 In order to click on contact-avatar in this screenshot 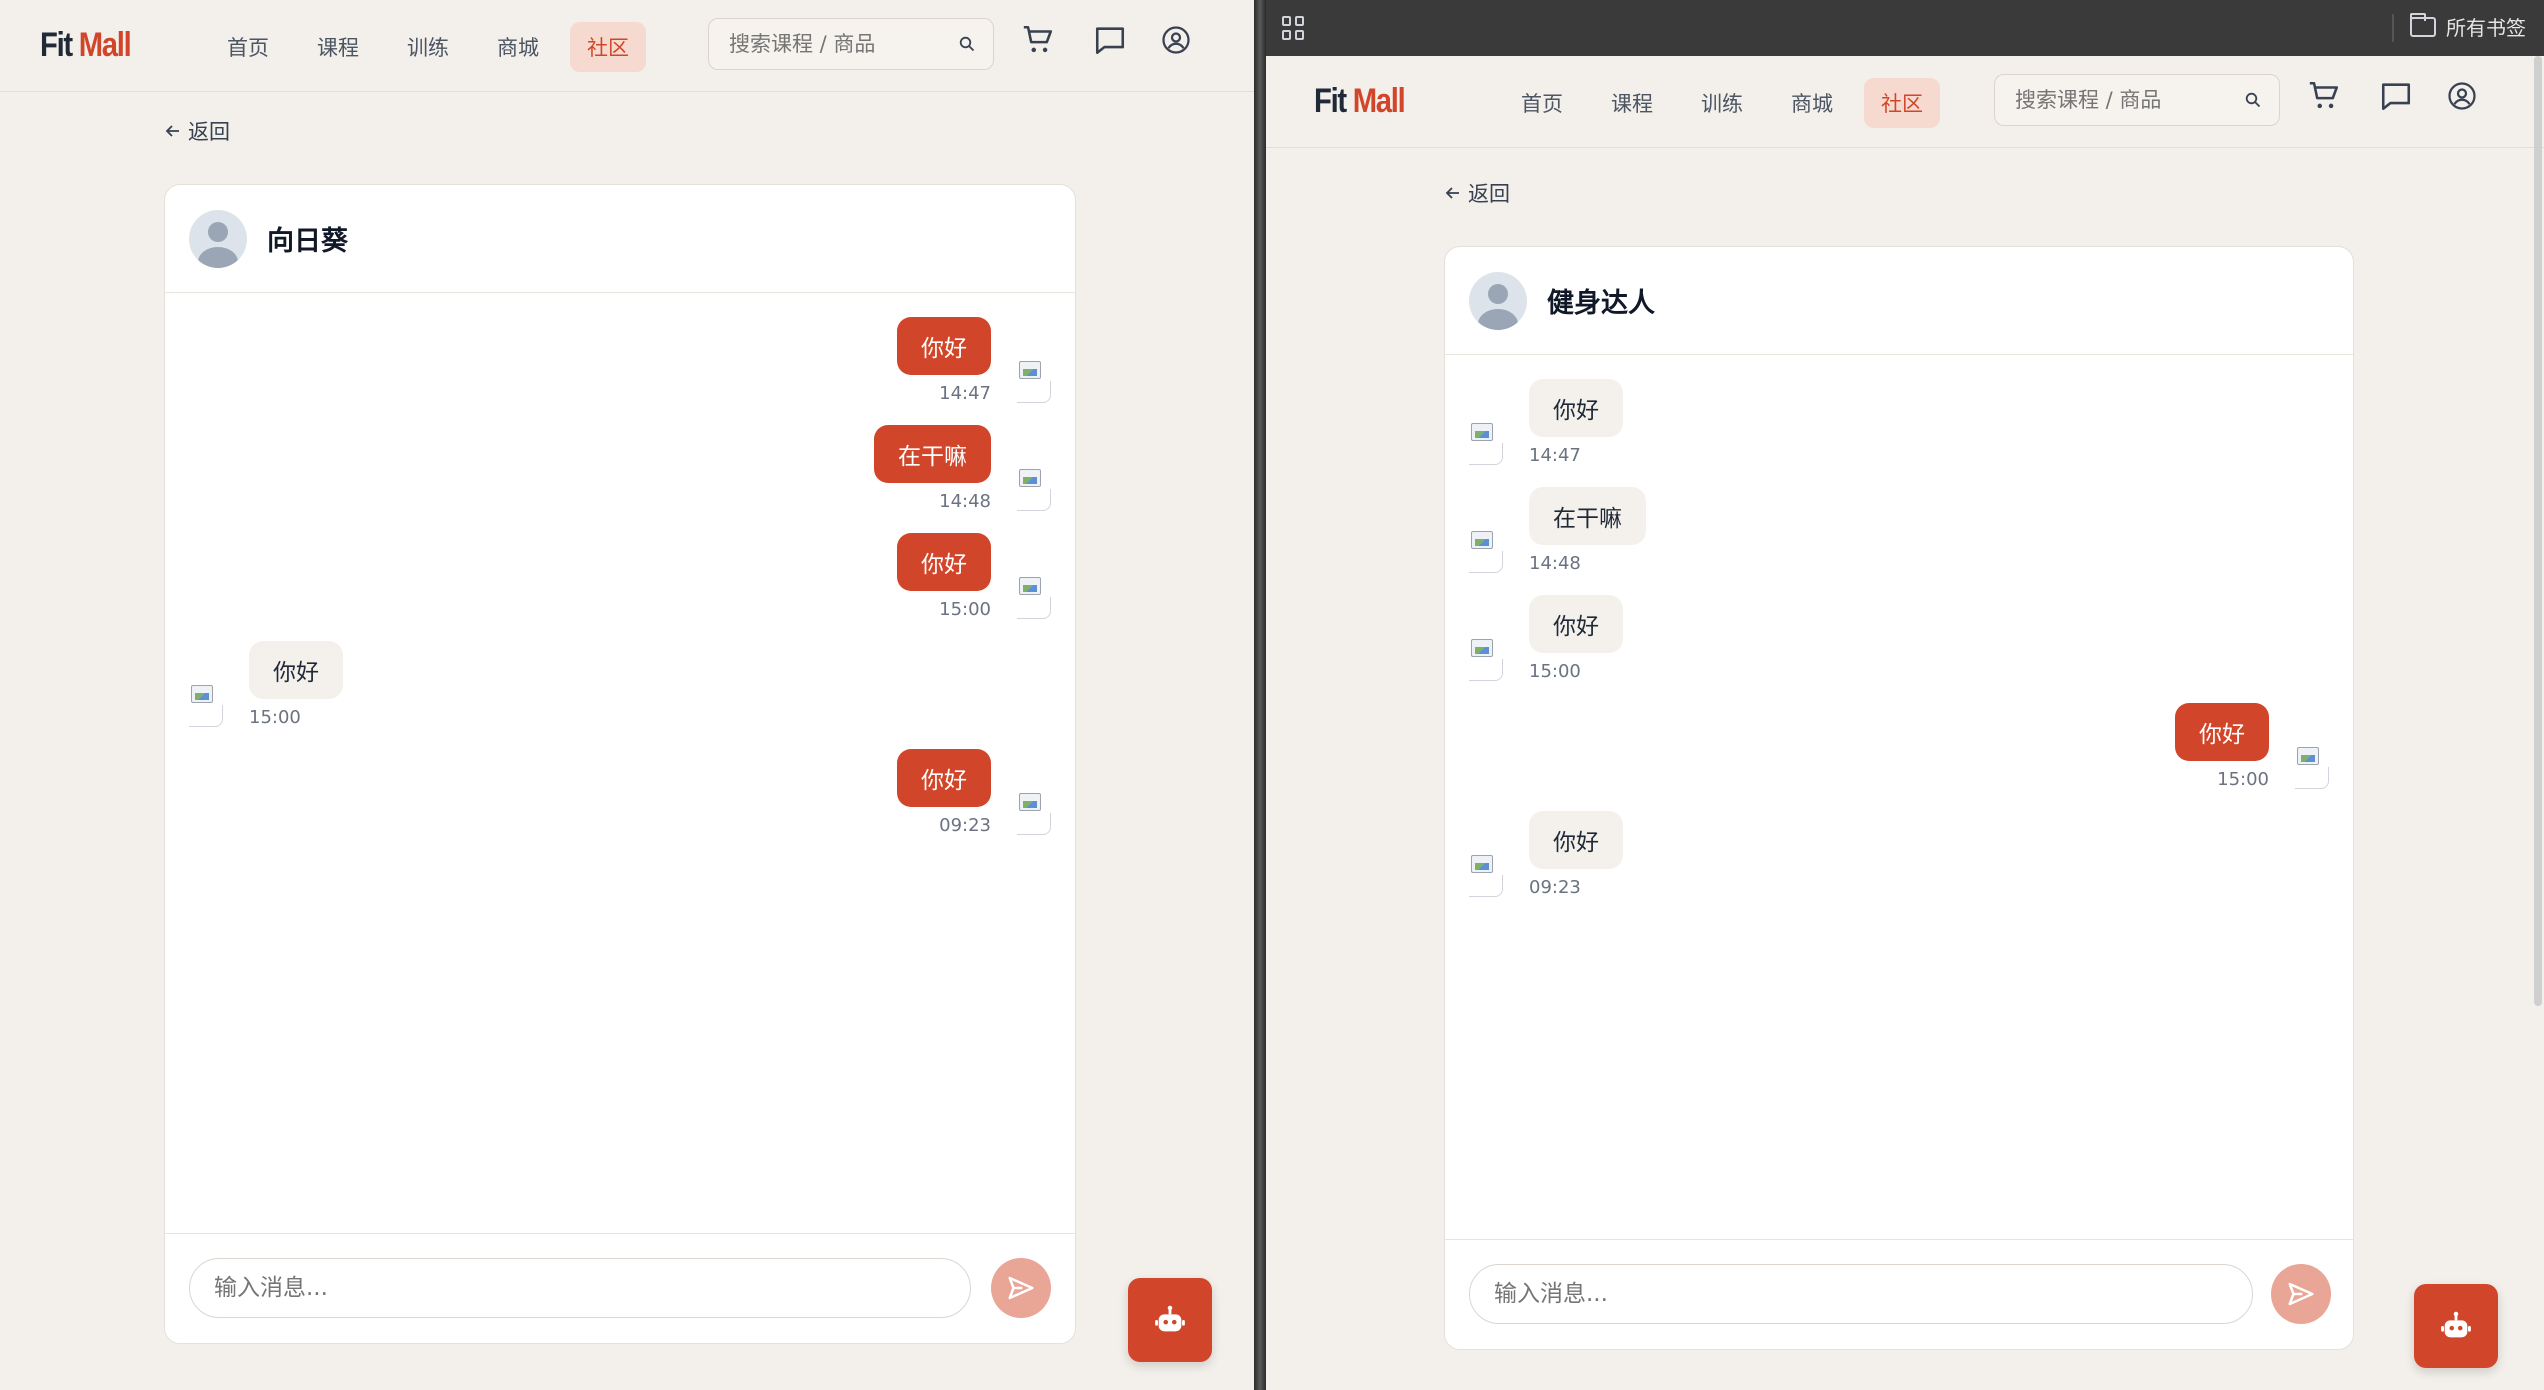, I will do `click(1498, 300)`.